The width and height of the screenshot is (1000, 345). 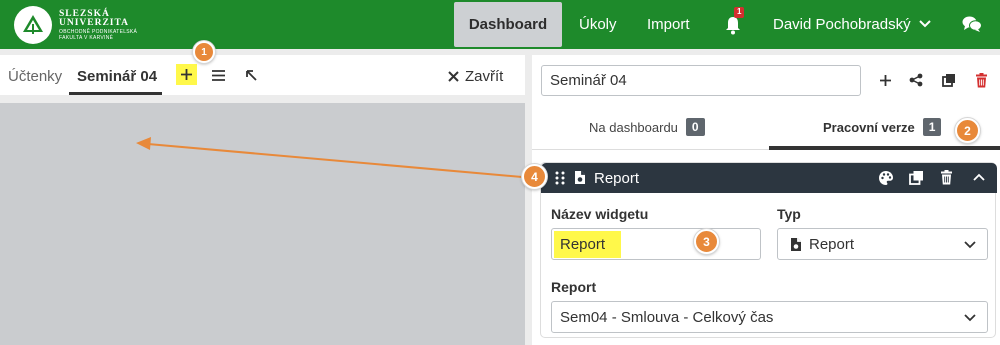 What do you see at coordinates (98, 31) in the screenshot?
I see `logo-line-3: OBCHODNĚ PODNIKATELSKÁ` at bounding box center [98, 31].